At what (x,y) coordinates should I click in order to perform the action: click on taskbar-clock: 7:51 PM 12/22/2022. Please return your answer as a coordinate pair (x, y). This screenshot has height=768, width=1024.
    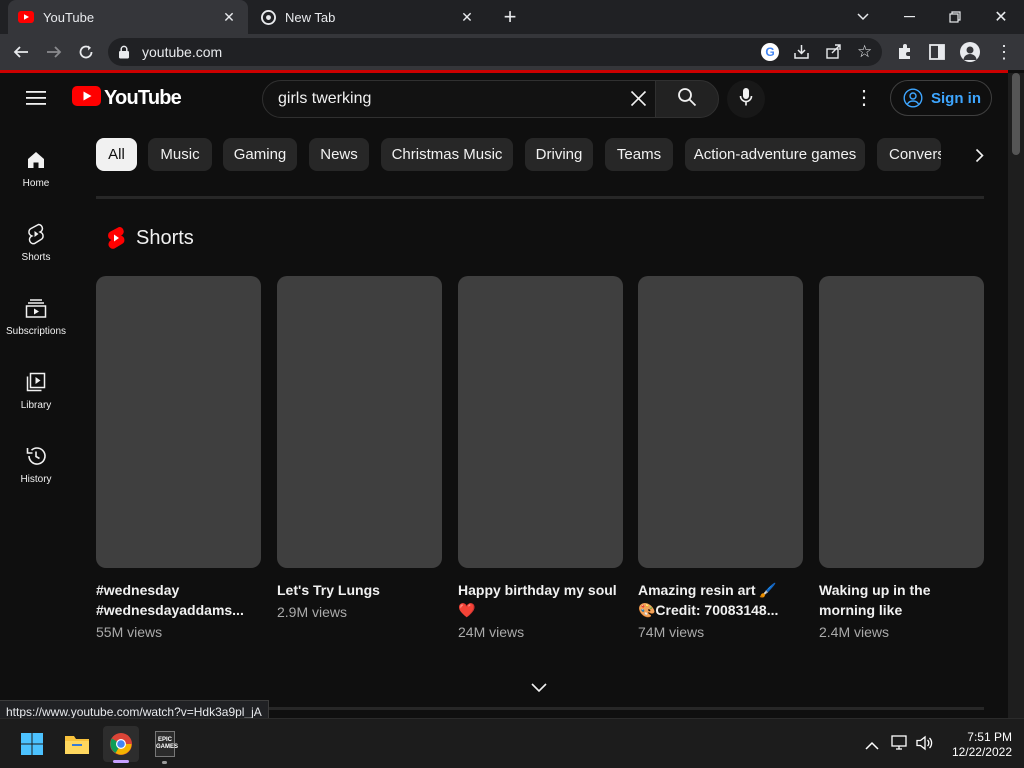
    Looking at the image, I should click on (979, 745).